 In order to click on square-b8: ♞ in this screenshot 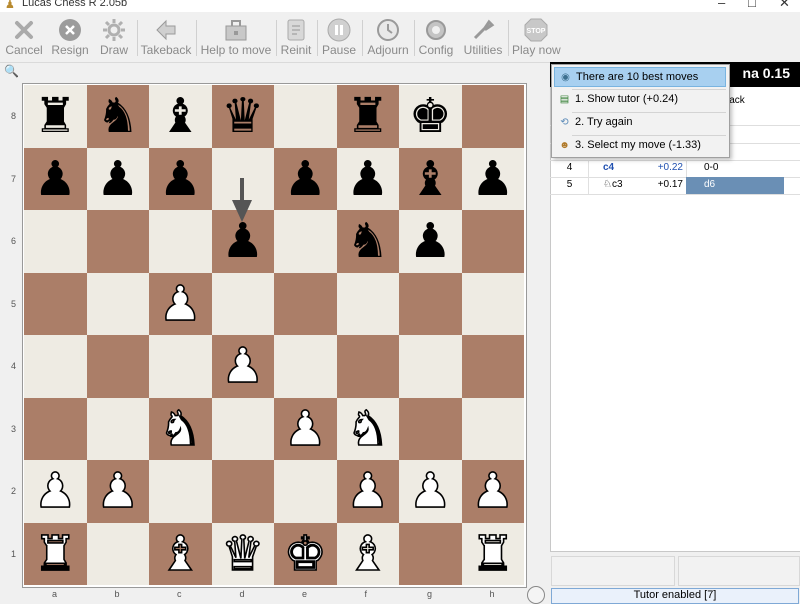, I will do `click(117, 116)`.